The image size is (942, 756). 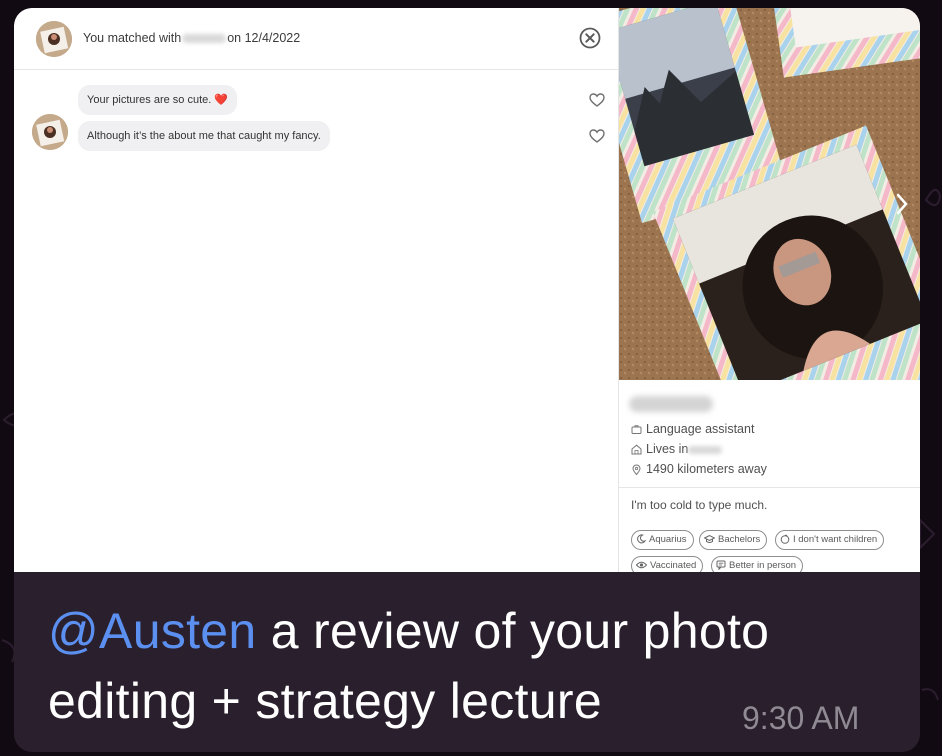 I want to click on tag-children: I don't want children, so click(x=830, y=540).